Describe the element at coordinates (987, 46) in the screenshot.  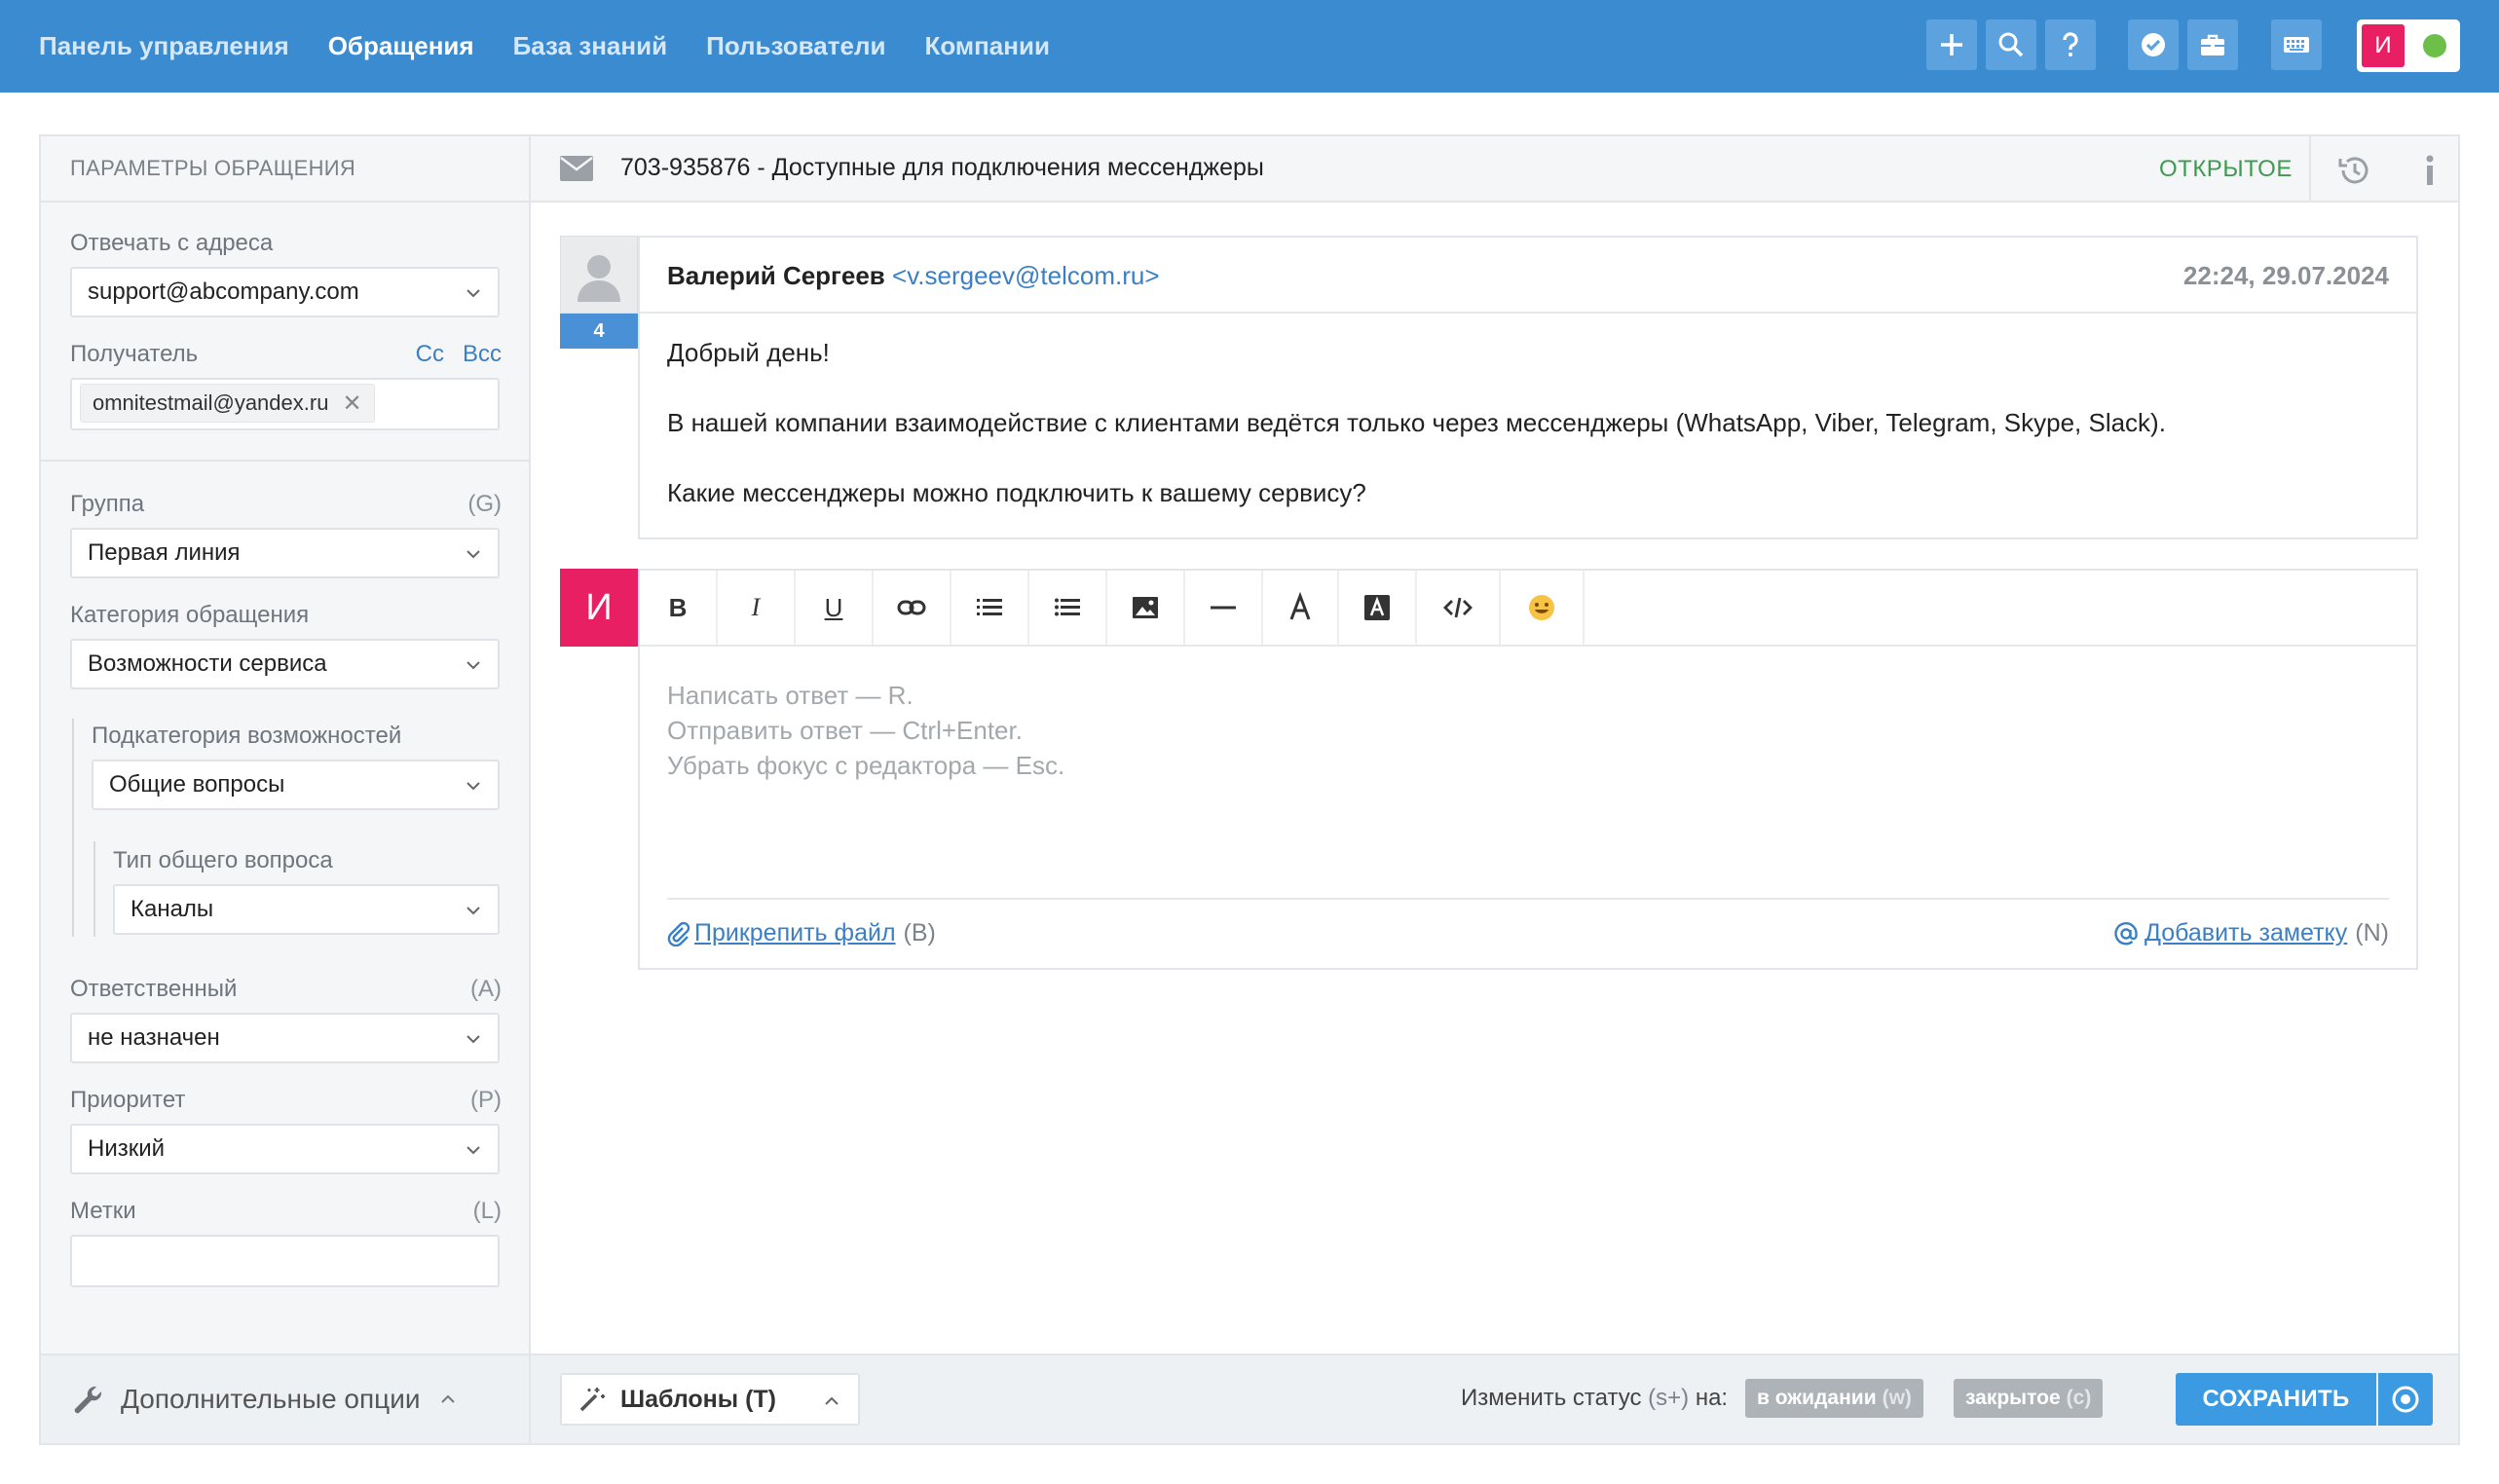
I see `nav-item-companies: Компании` at that location.